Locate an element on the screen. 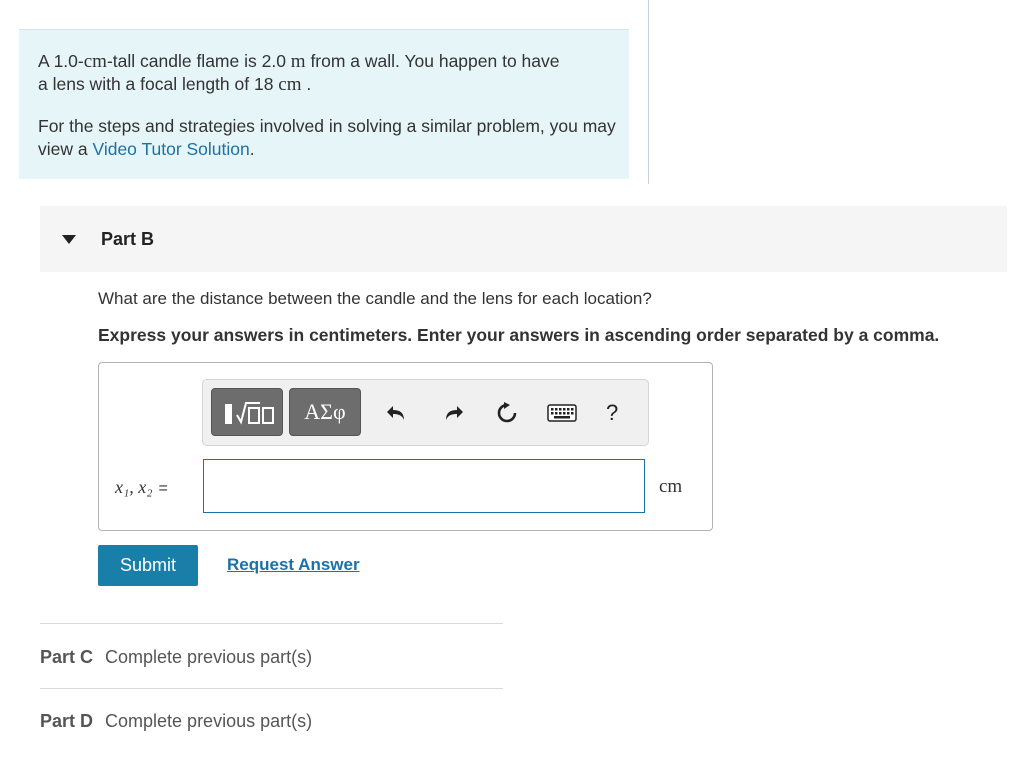  templates-icon is located at coordinates (249, 413).